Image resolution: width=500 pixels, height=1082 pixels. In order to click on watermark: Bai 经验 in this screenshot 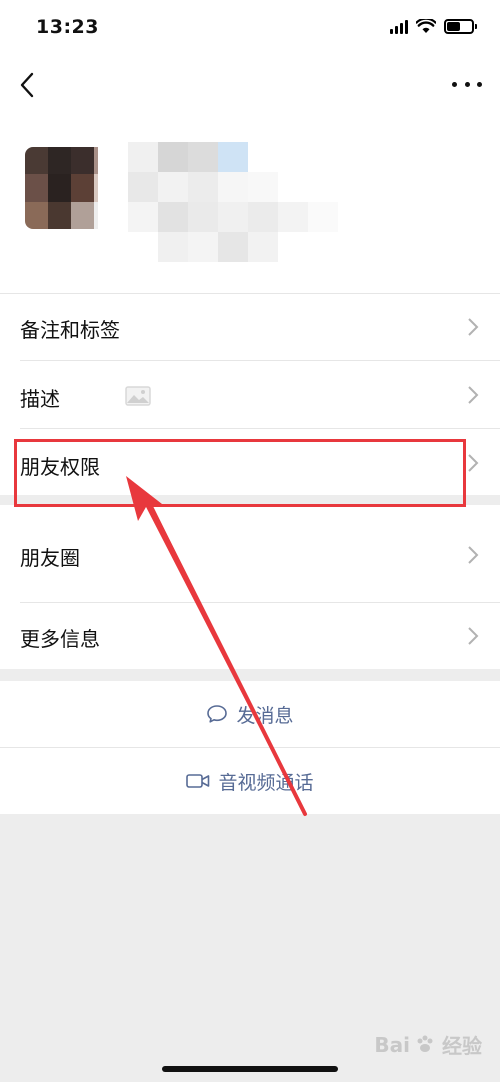, I will do `click(428, 1044)`.